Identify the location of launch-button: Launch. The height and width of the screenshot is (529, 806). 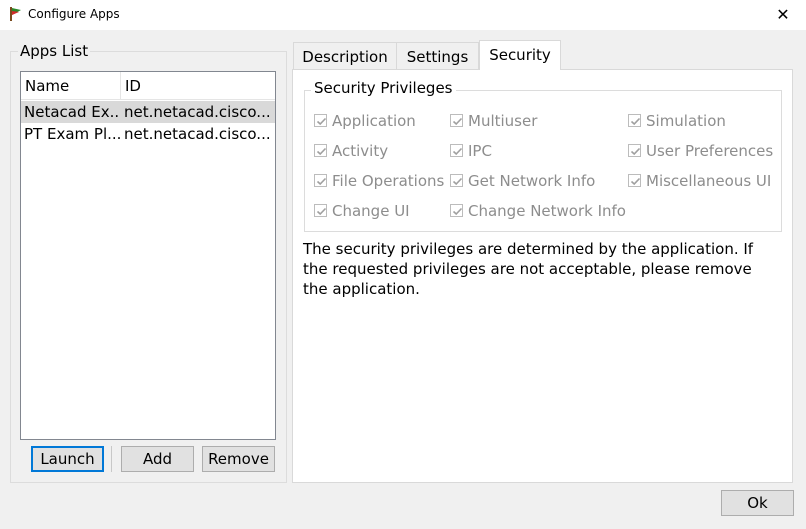
(67, 459).